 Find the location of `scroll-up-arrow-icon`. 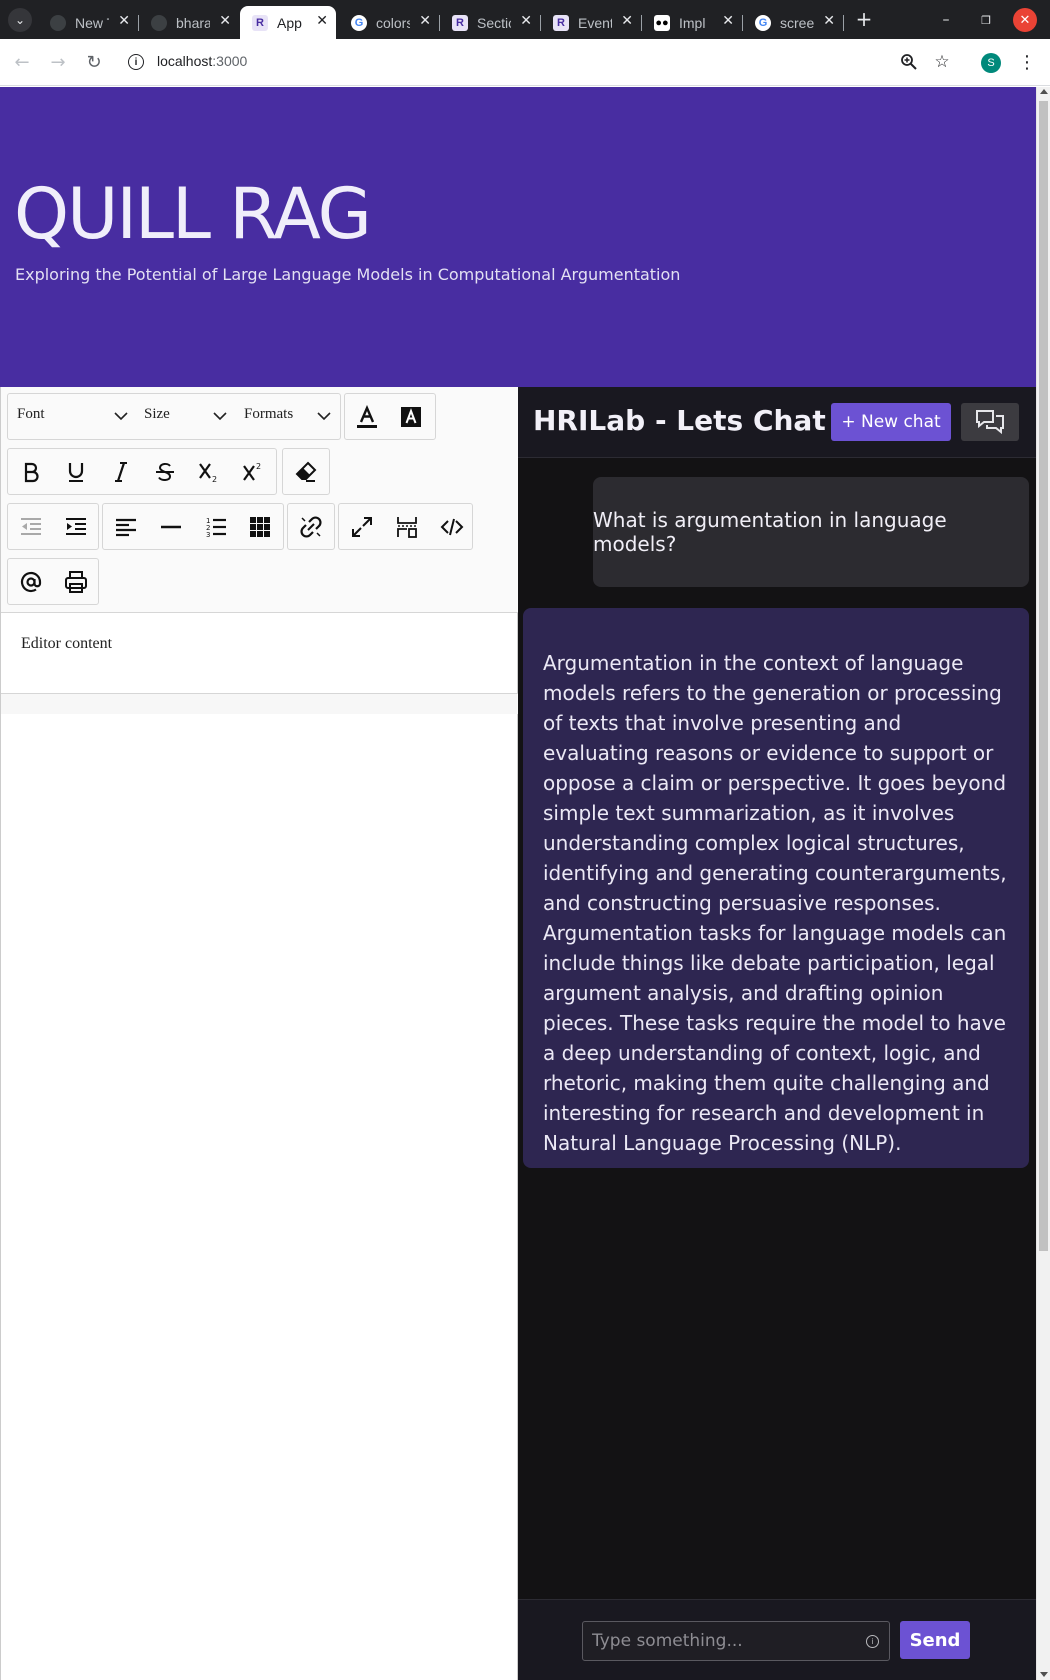

scroll-up-arrow-icon is located at coordinates (1044, 91).